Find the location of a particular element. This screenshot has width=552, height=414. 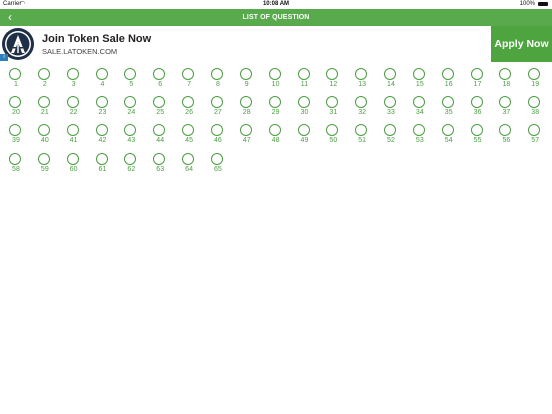

question-item: 48 is located at coordinates (276, 136).